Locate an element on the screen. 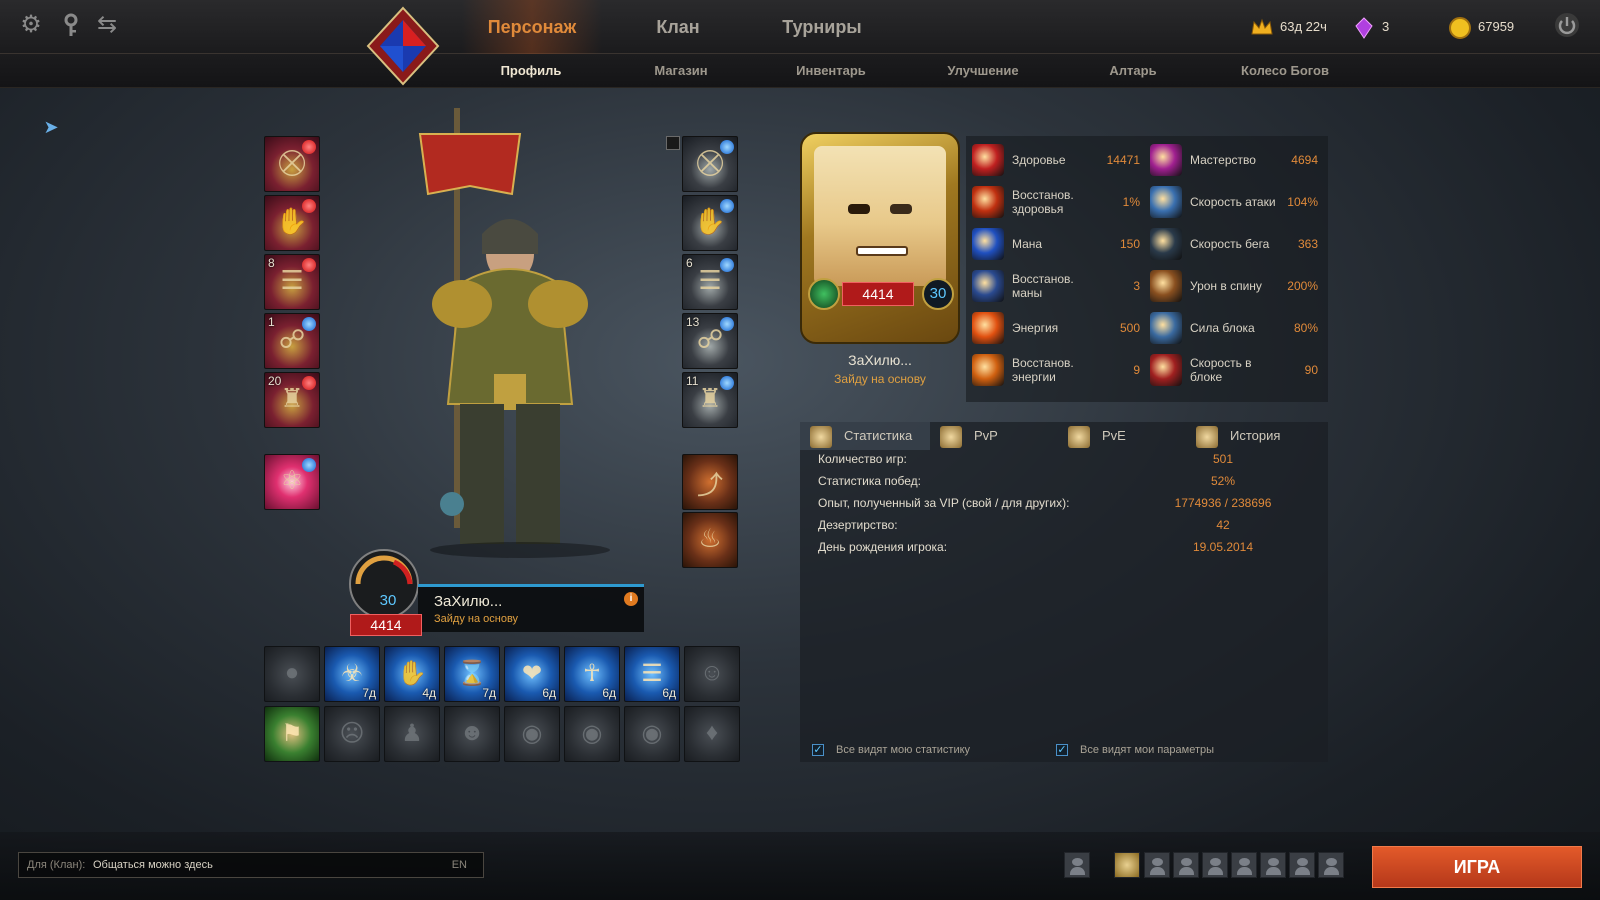 This screenshot has height=900, width=1600. chat-channel: Для (Клан): is located at coordinates (56, 865).